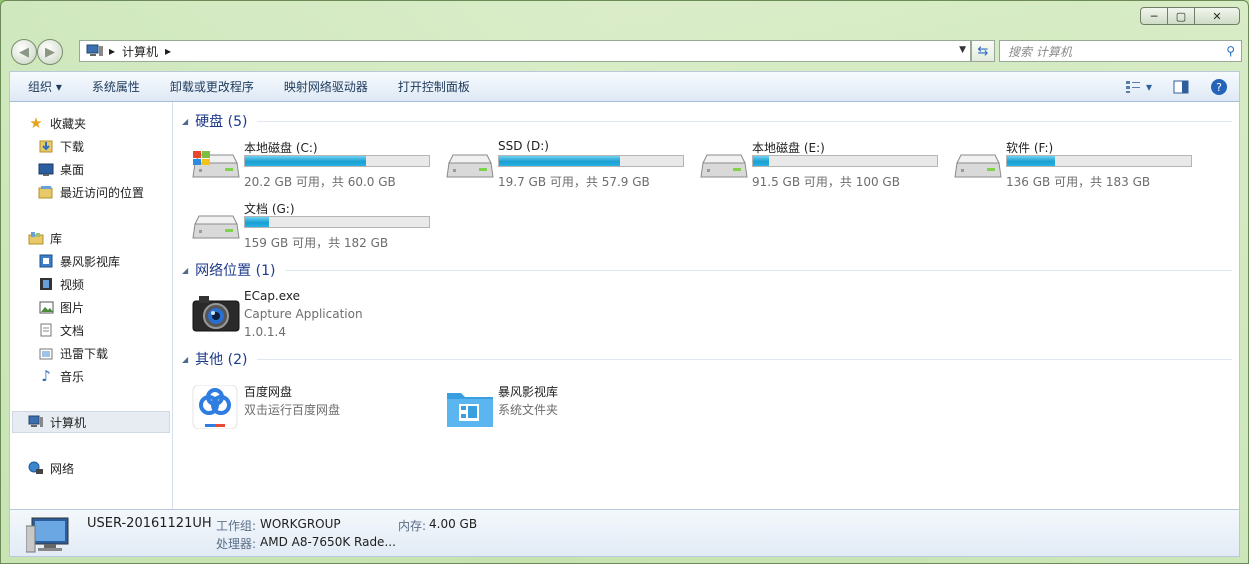 The image size is (1249, 564). What do you see at coordinates (72, 330) in the screenshot?
I see `sidebar-label: 文档` at bounding box center [72, 330].